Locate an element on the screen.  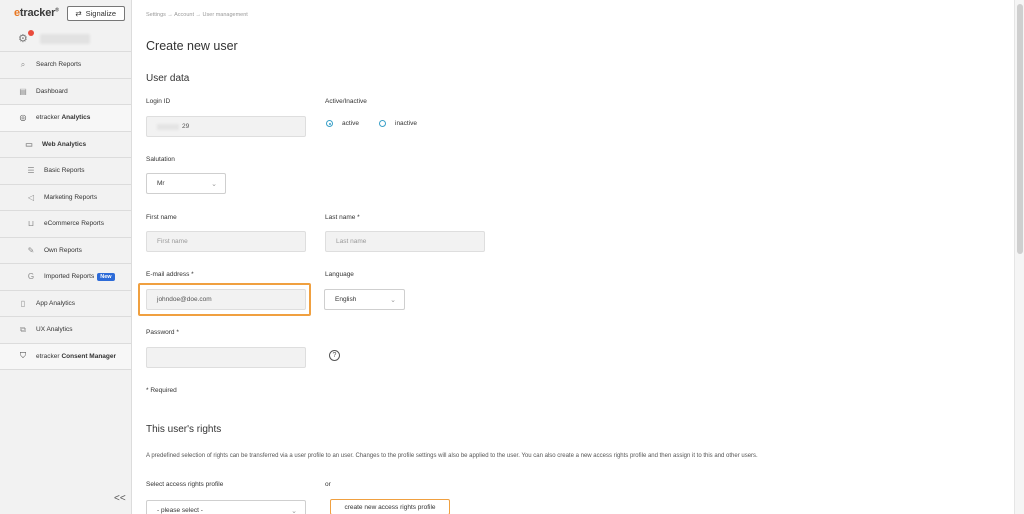
gear-icon: ⚙ is located at coordinates (26, 37).